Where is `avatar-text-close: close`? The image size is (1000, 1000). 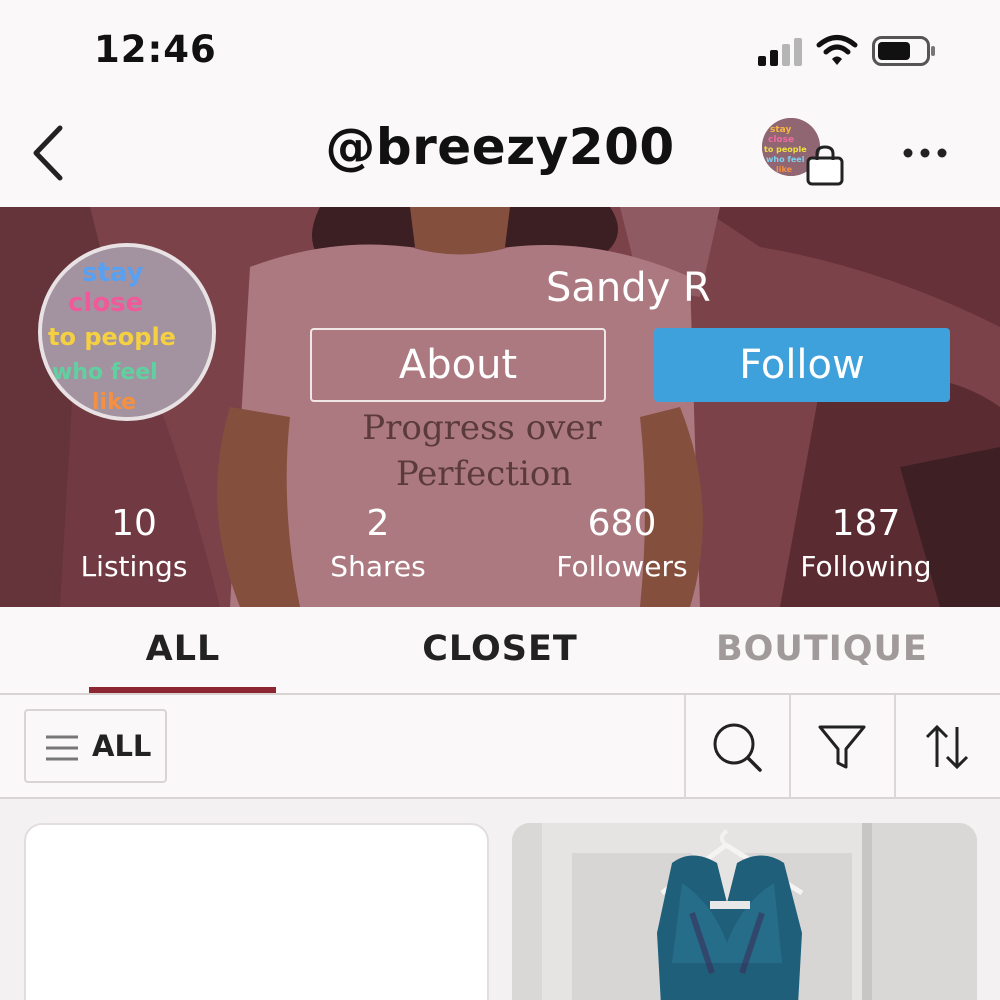
avatar-text-close: close is located at coordinates (105, 303).